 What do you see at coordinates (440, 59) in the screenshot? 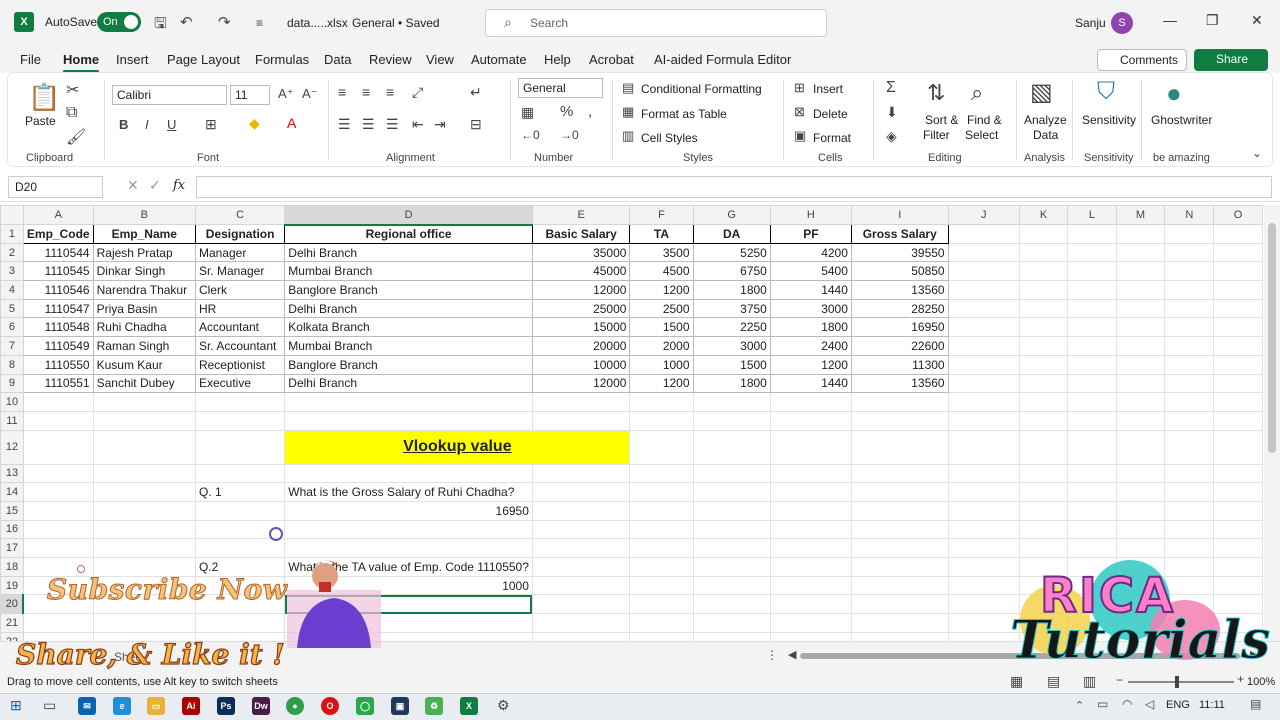
I see `tab-view: View` at bounding box center [440, 59].